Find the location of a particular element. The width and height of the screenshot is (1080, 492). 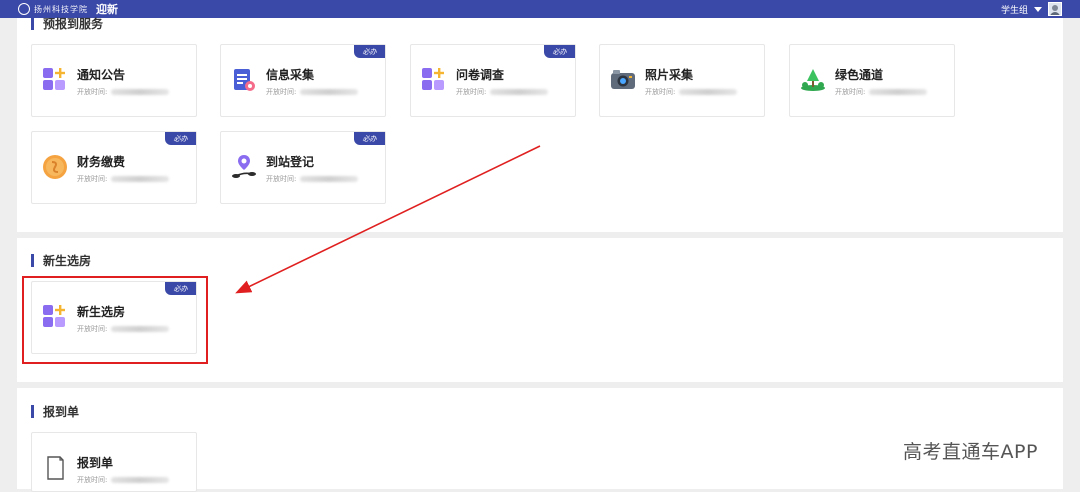

section-title-text: 报到单 is located at coordinates (61, 412).